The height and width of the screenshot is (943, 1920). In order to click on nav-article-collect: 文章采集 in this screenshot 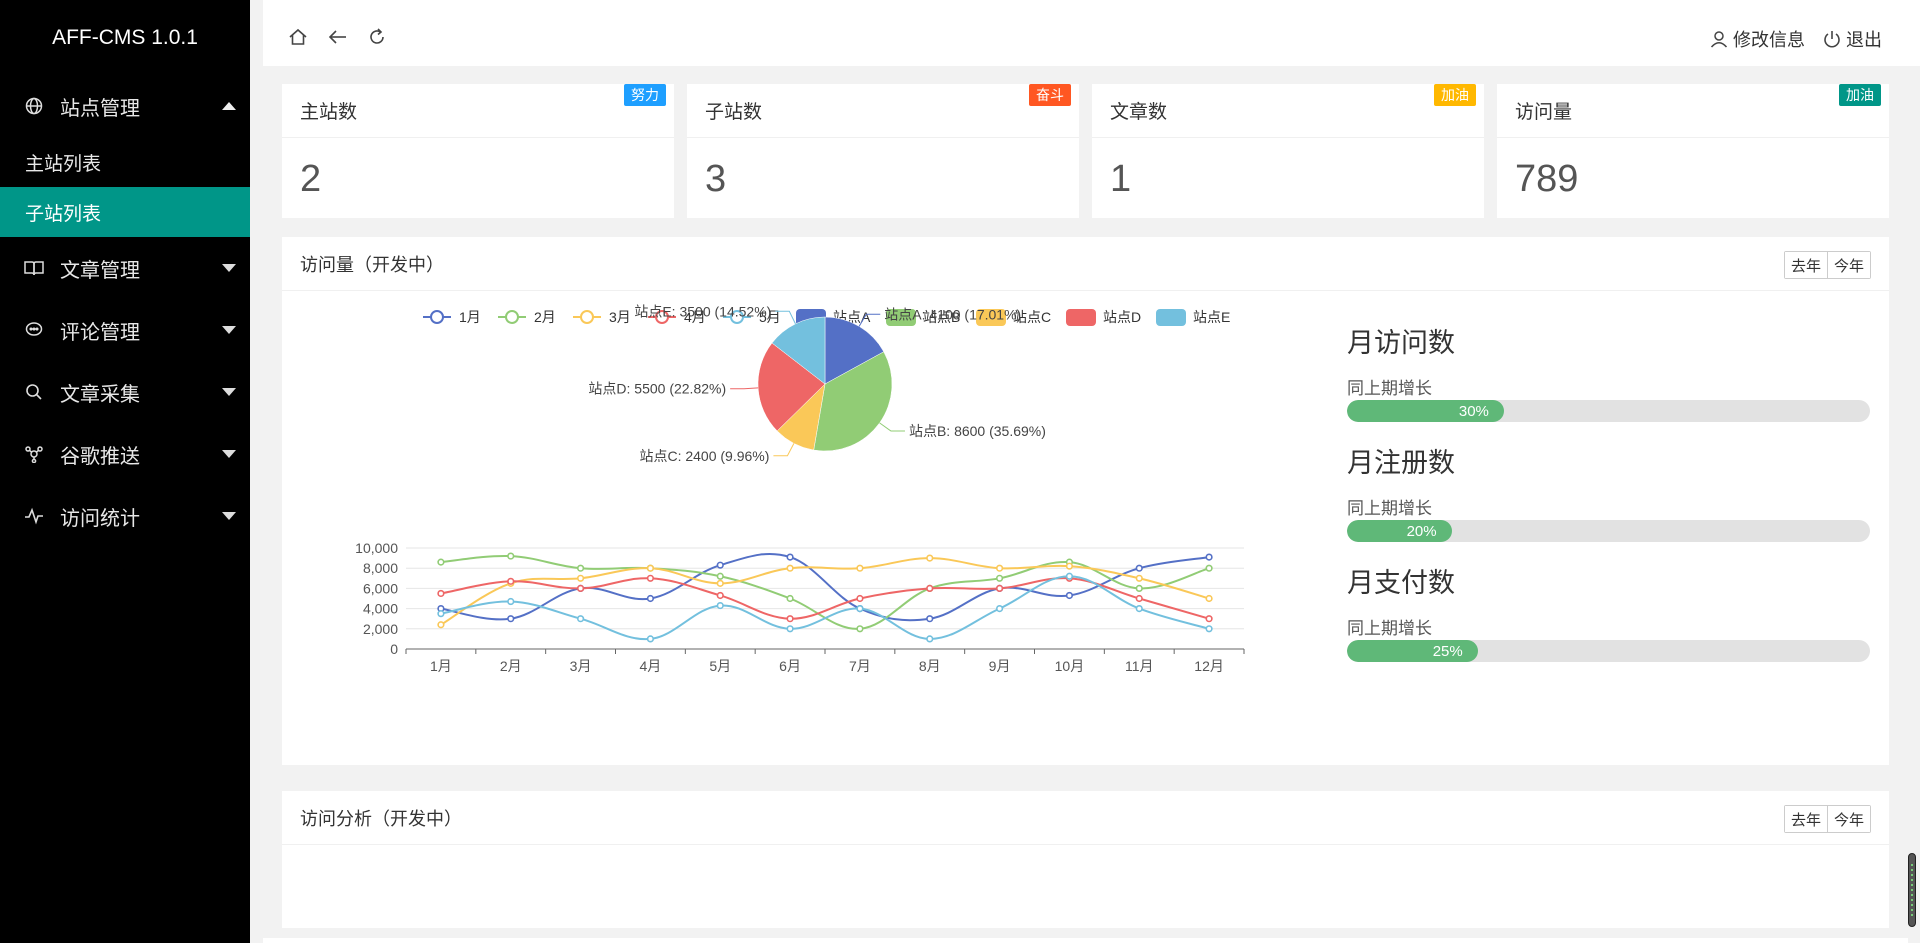, I will do `click(125, 392)`.